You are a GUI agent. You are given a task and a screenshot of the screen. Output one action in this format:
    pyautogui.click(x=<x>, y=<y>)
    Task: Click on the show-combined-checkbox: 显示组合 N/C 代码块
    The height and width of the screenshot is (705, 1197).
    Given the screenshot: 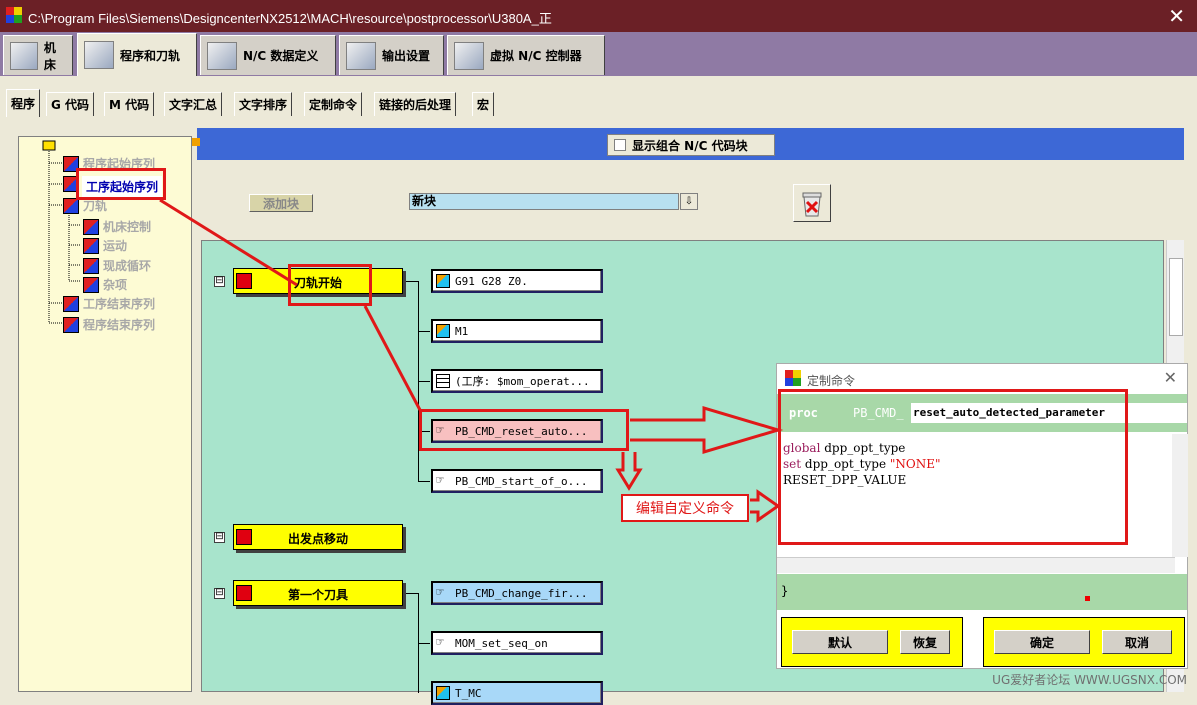 What is the action you would take?
    pyautogui.click(x=691, y=145)
    